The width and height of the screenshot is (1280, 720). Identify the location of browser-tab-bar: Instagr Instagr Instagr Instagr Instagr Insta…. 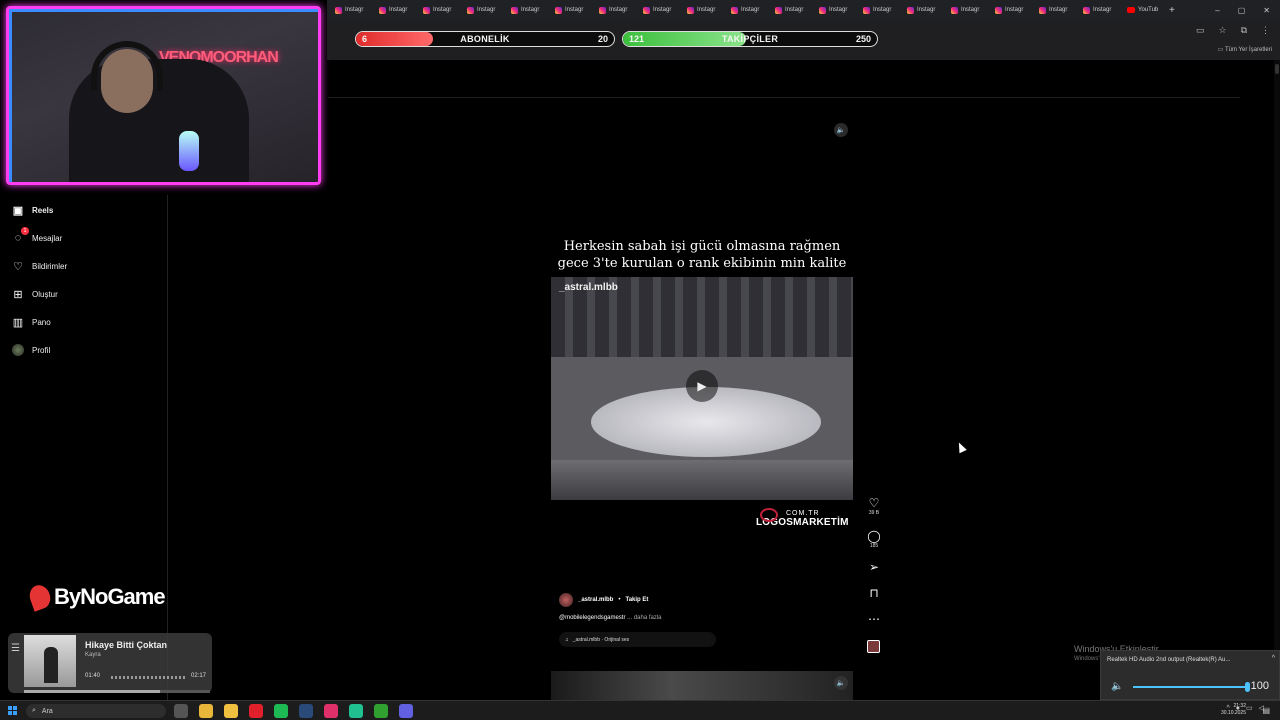
(803, 10).